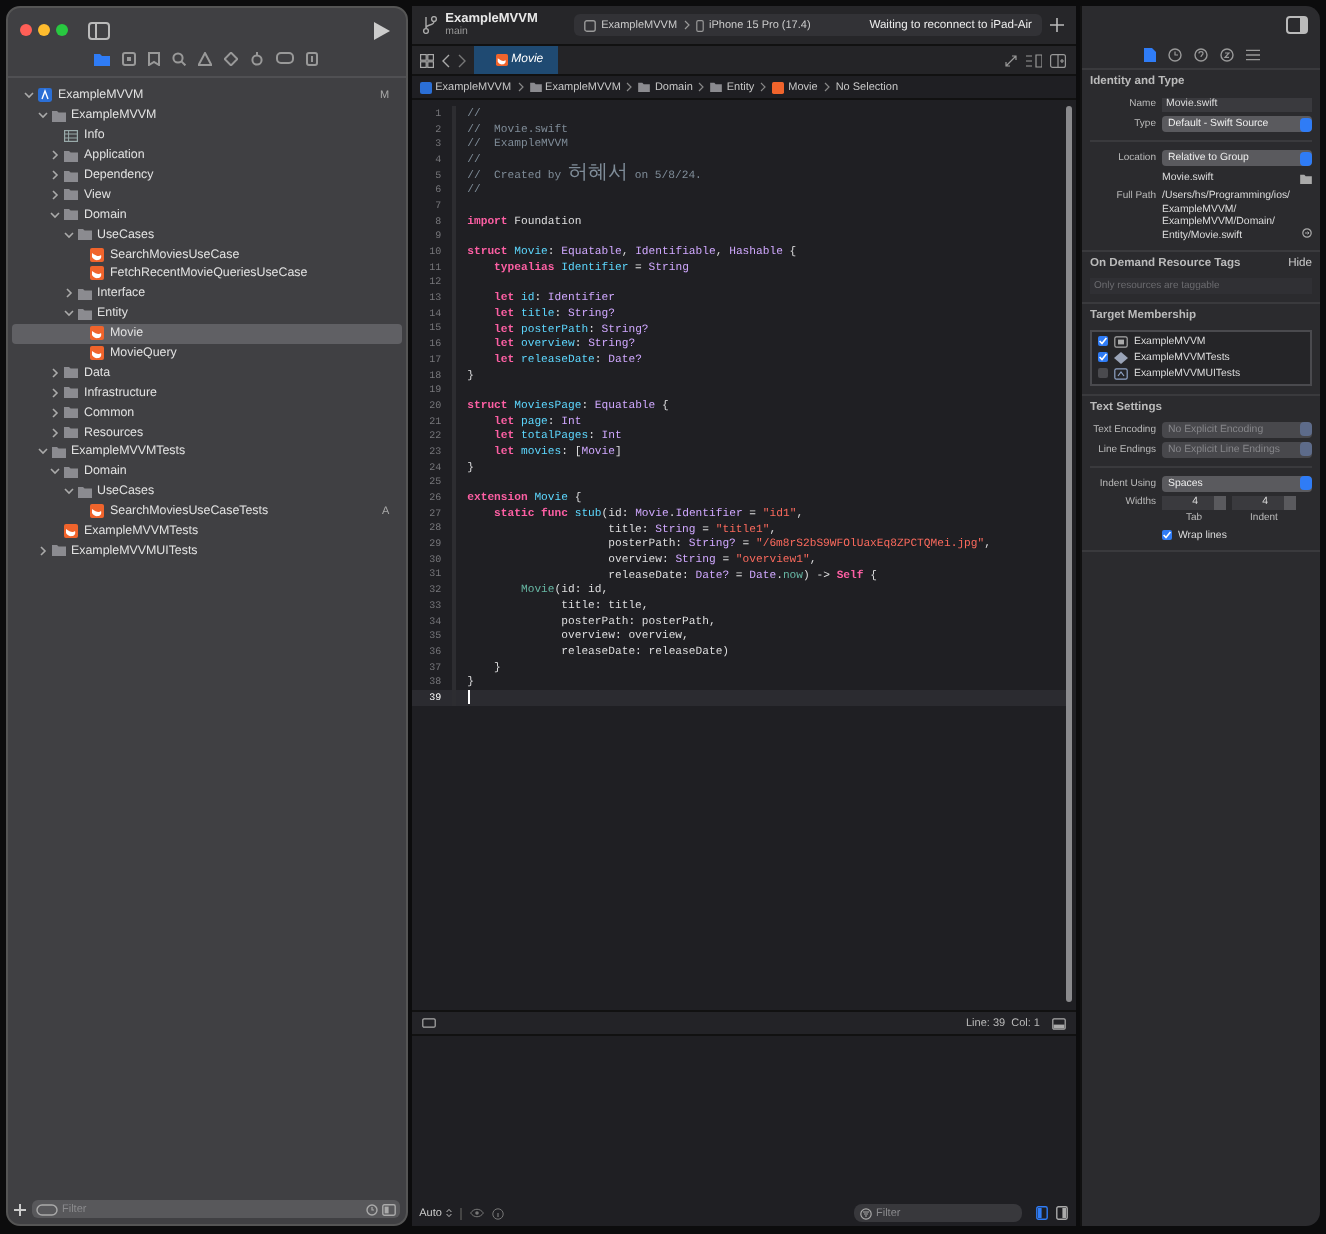  I want to click on report-icon, so click(312, 58).